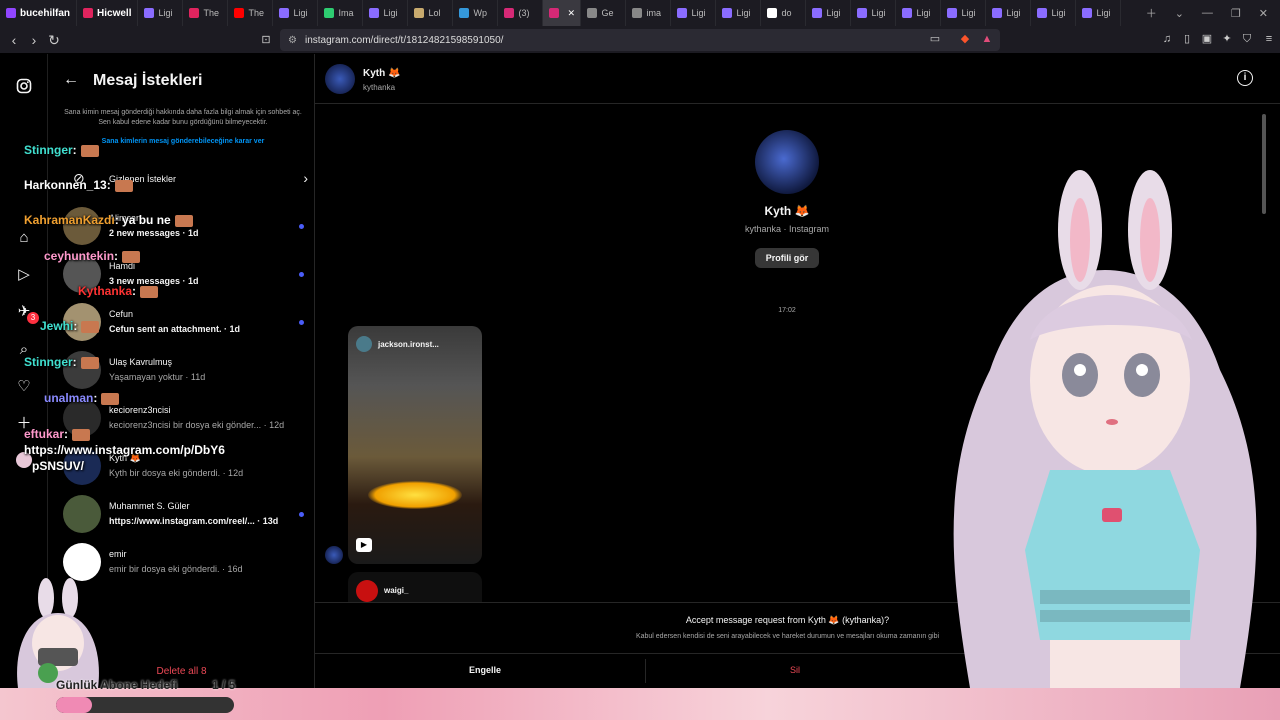 This screenshot has height=720, width=1280. What do you see at coordinates (787, 162) in the screenshot?
I see `profile-avatar` at bounding box center [787, 162].